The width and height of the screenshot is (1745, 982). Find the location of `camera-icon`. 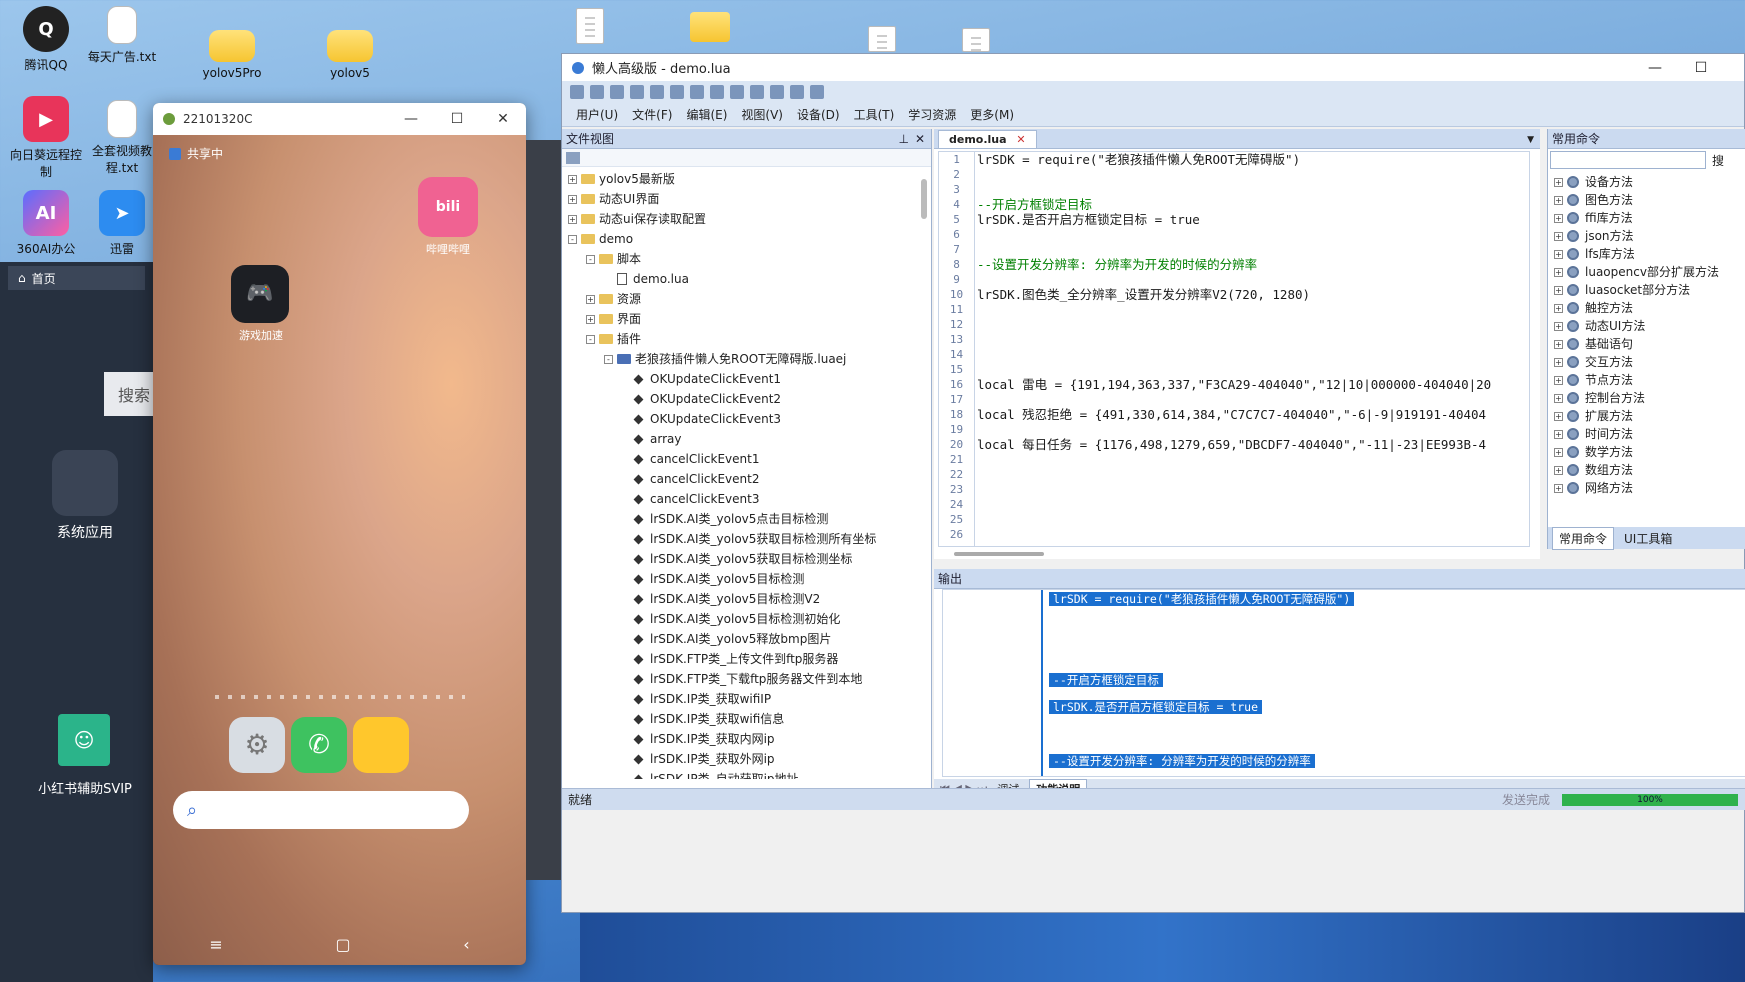

camera-icon is located at coordinates (797, 92).